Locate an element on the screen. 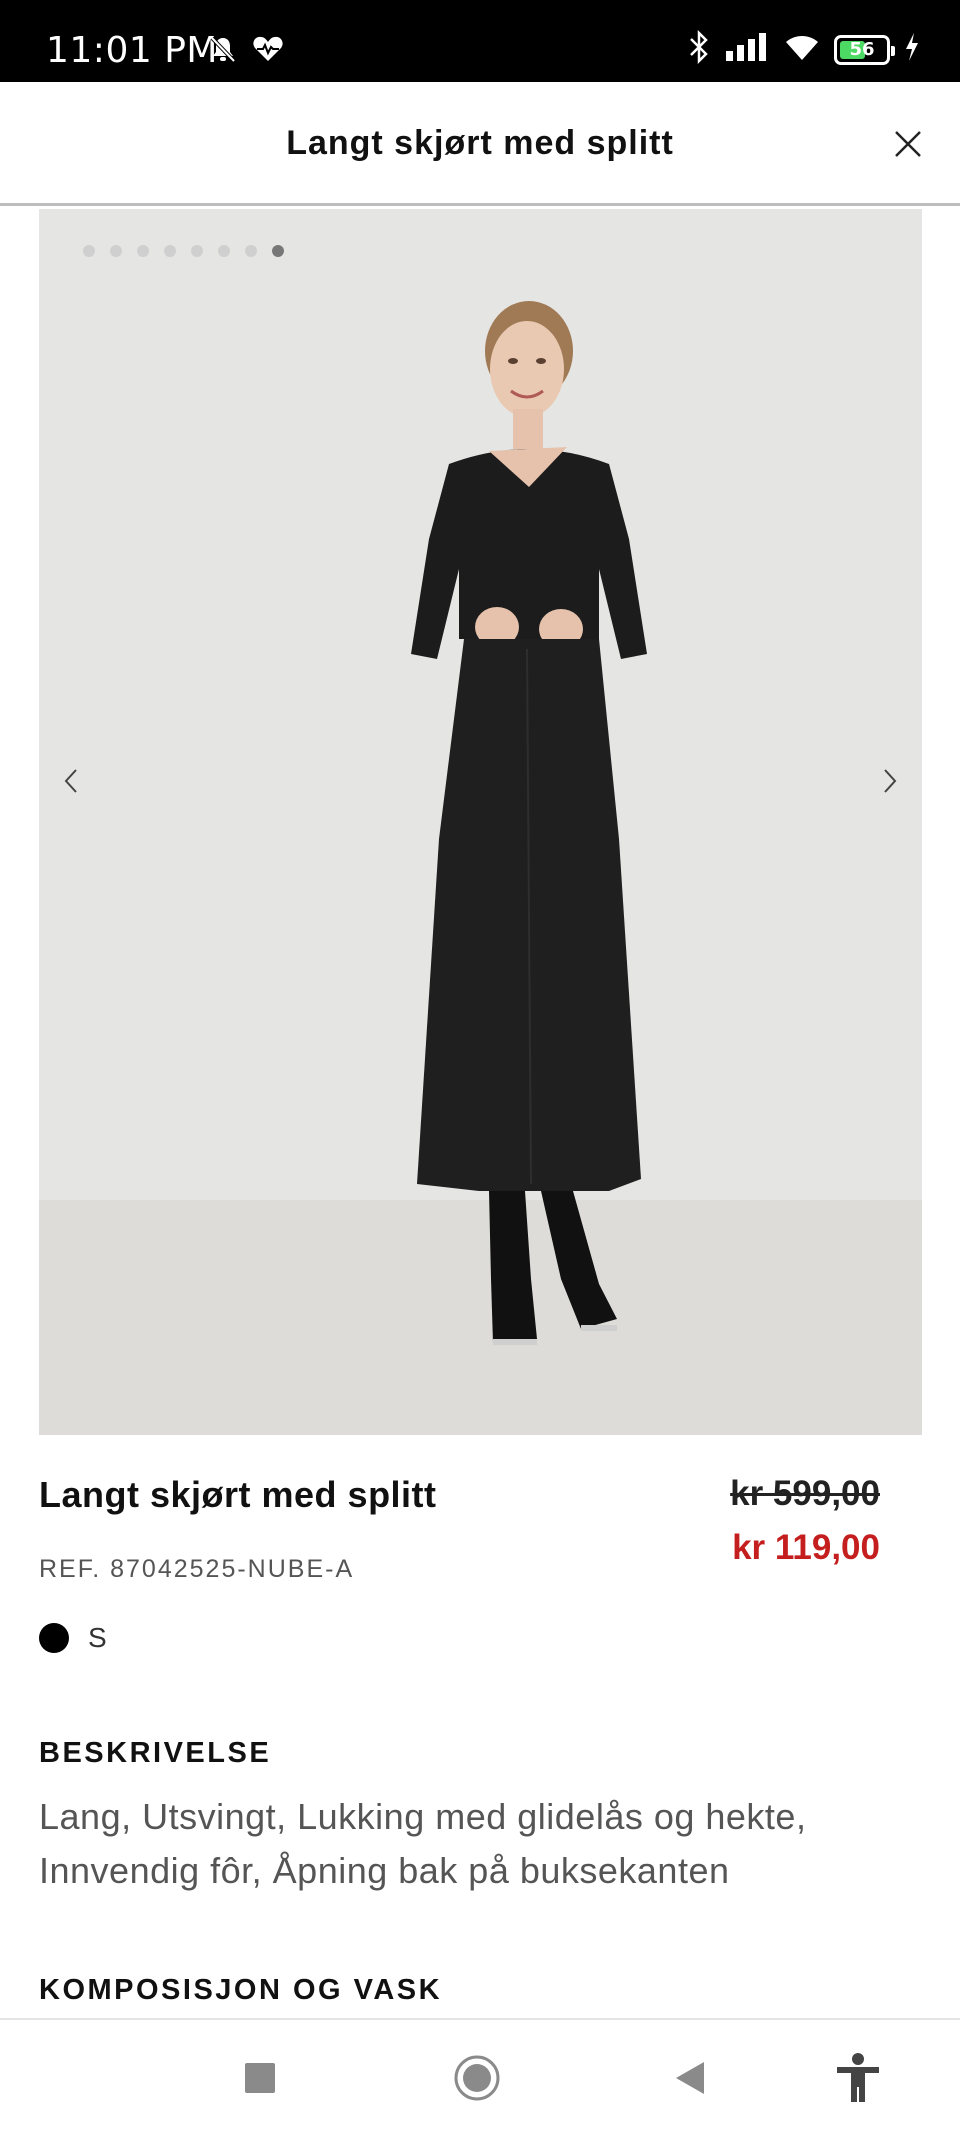 This screenshot has height=2133, width=960. home-circle-icon is located at coordinates (477, 2078).